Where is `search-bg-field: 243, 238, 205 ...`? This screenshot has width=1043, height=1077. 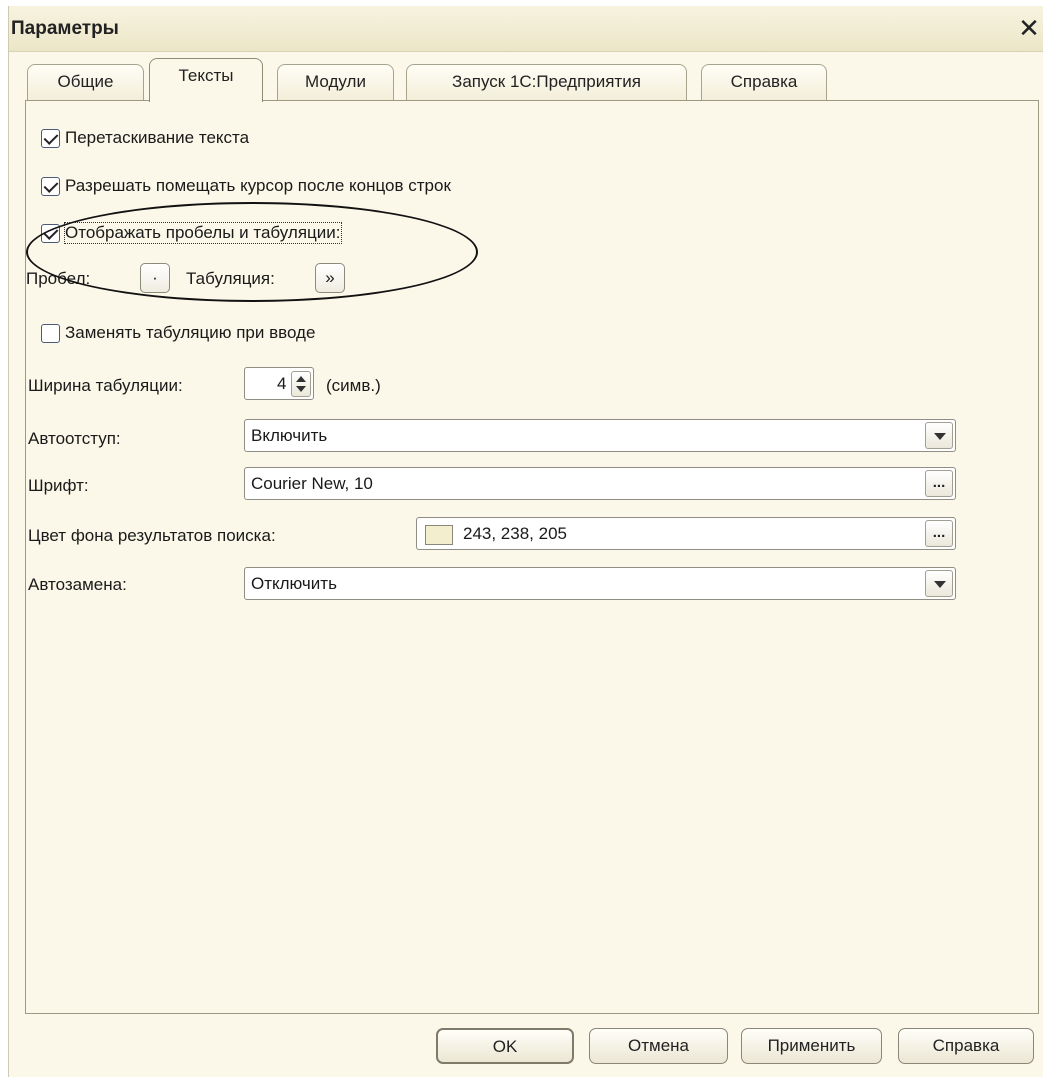
search-bg-field: 243, 238, 205 ... is located at coordinates (686, 533).